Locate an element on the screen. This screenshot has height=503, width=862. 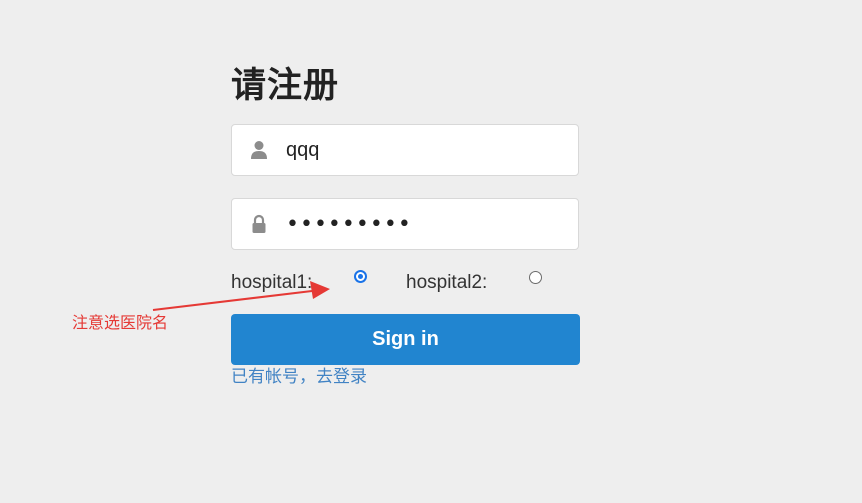
annotation-arrow-icon is located at coordinates (241, 296).